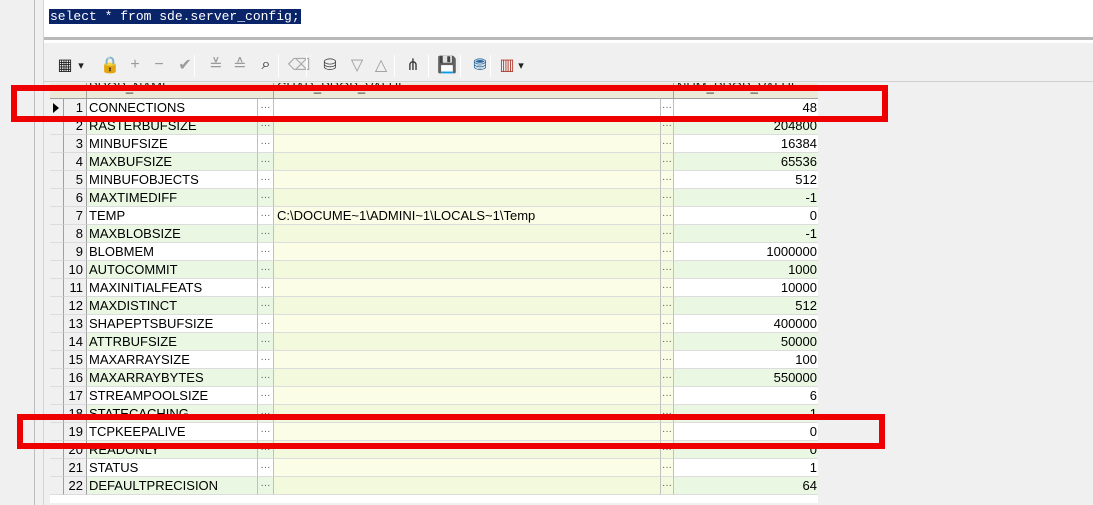 The height and width of the screenshot is (505, 1093). Describe the element at coordinates (746, 342) in the screenshot. I see `cell-num-prop-value: 50000` at that location.